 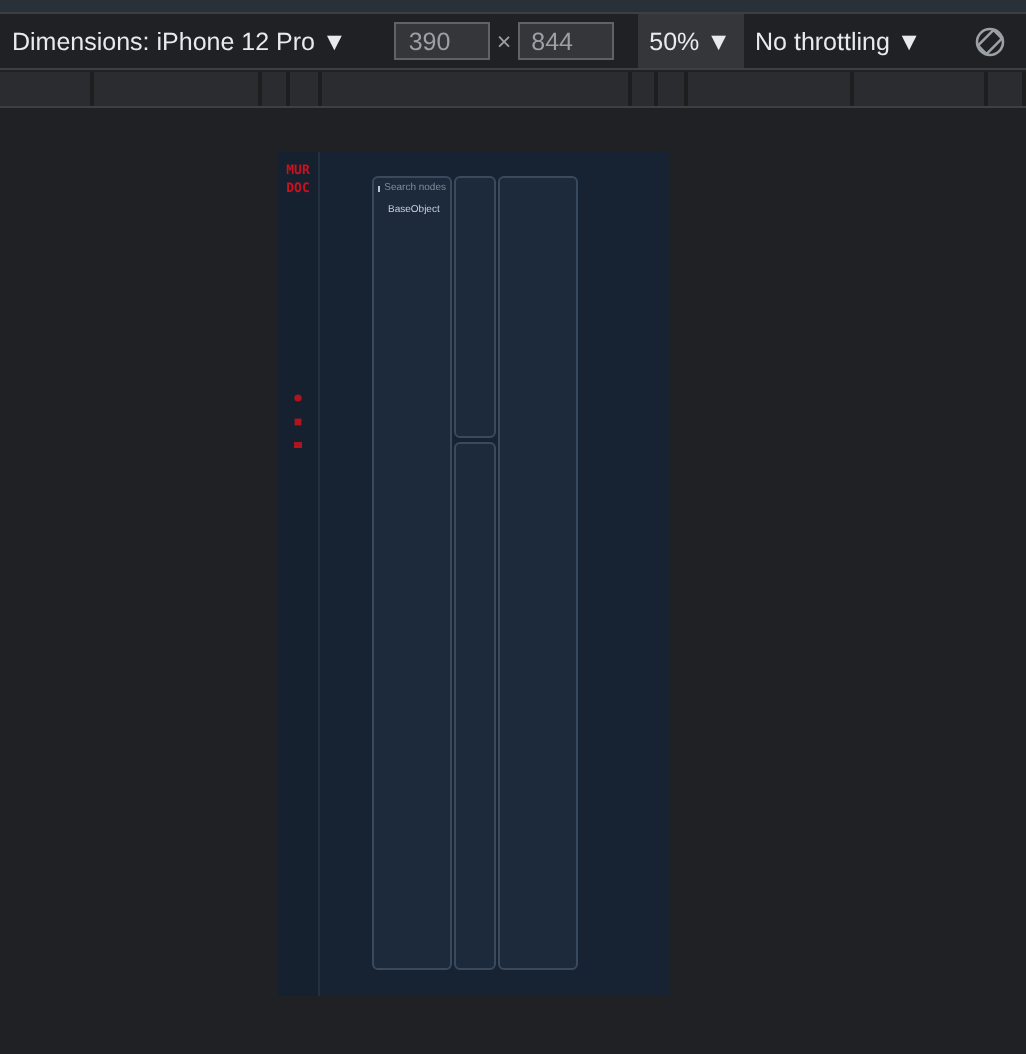 I want to click on height-field: 844, so click(x=565, y=41).